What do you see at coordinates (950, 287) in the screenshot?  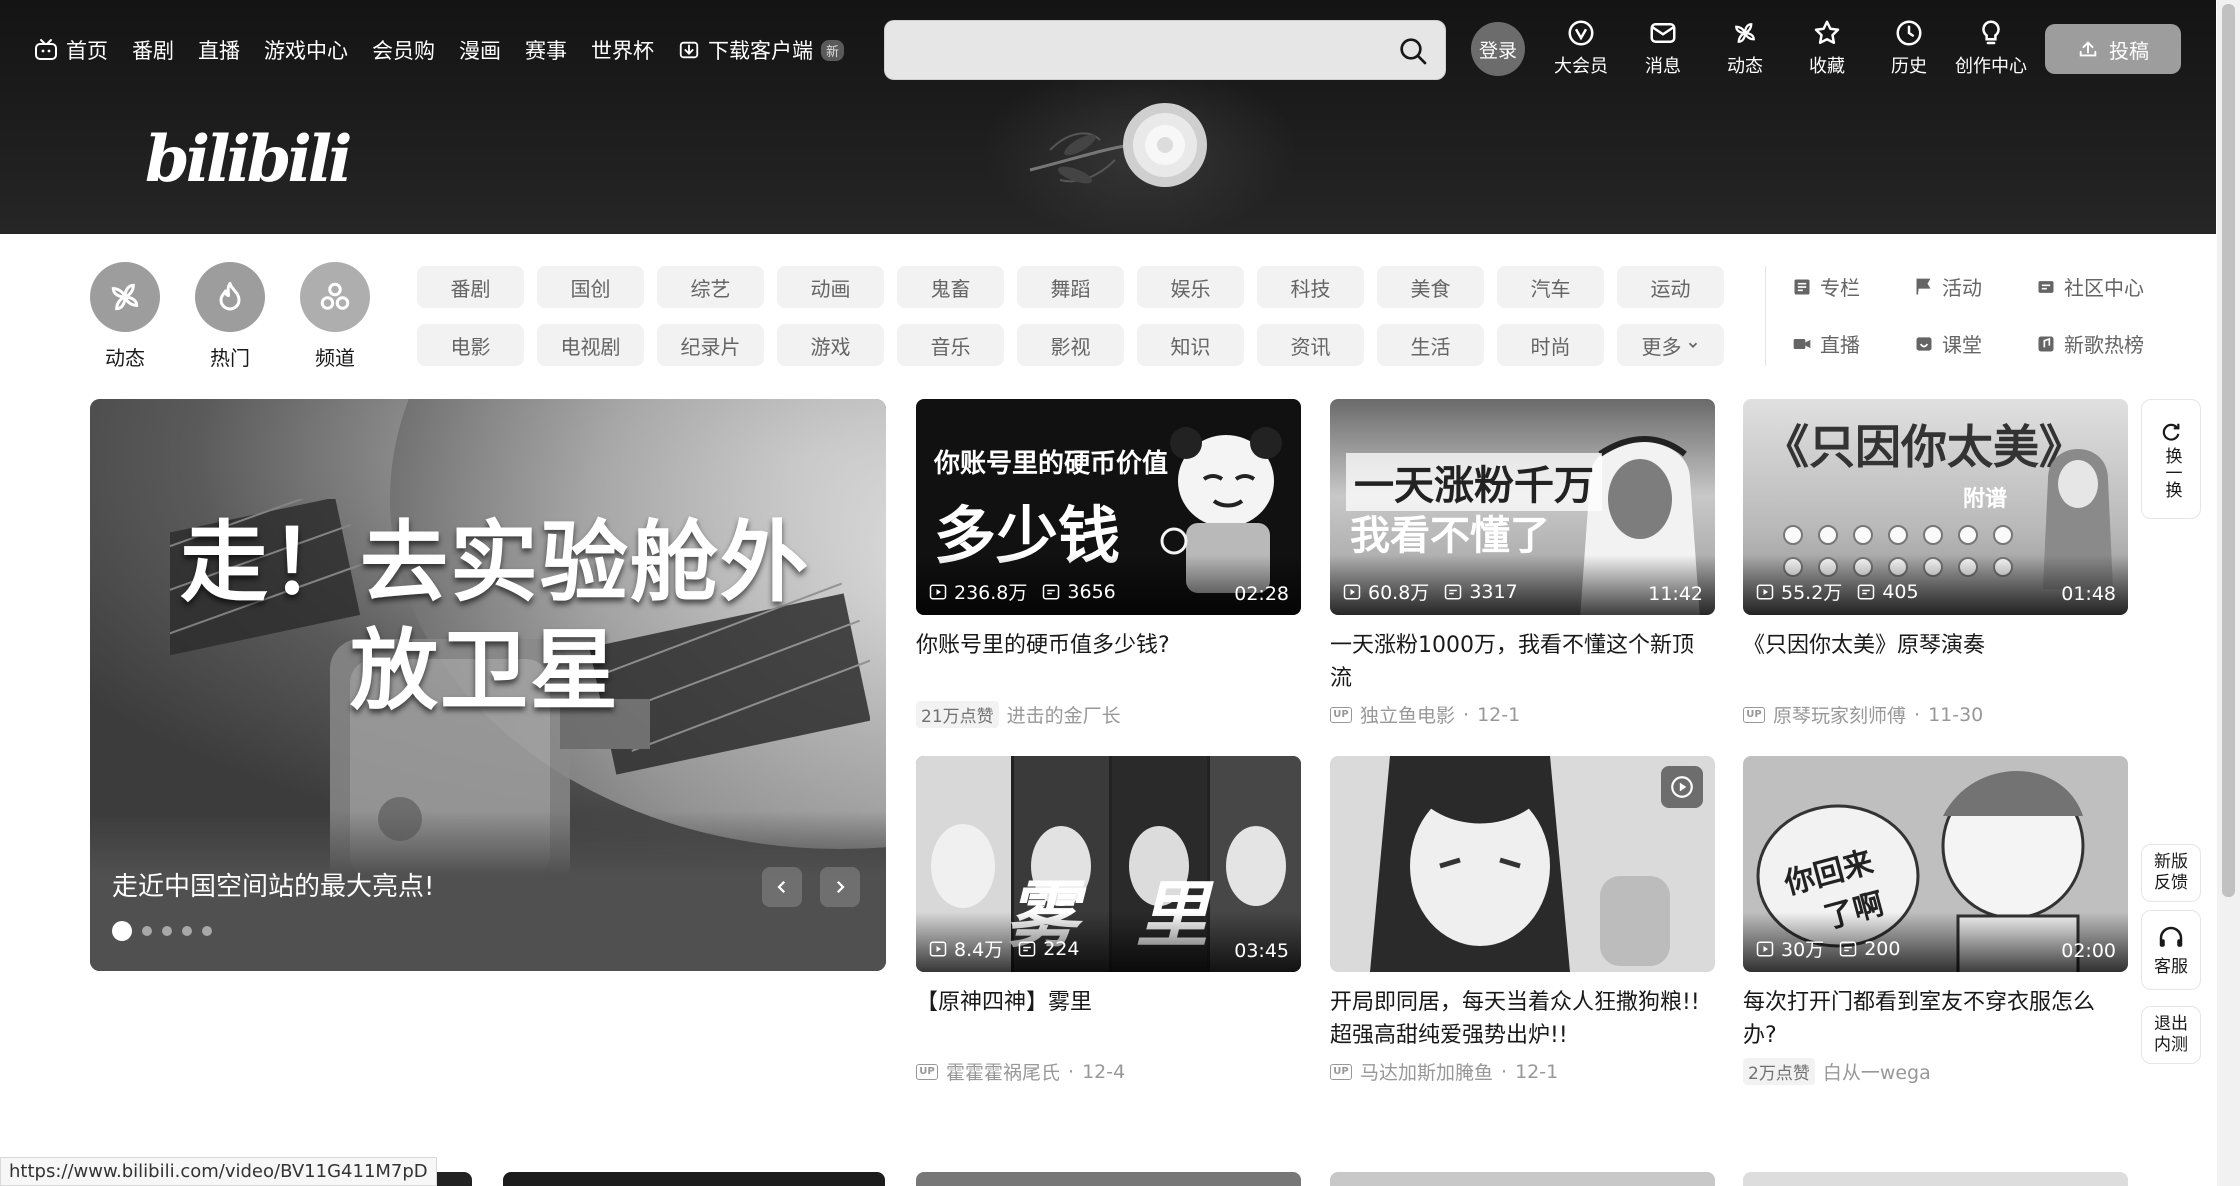 I see `tag-kichiku: 鬼畜` at bounding box center [950, 287].